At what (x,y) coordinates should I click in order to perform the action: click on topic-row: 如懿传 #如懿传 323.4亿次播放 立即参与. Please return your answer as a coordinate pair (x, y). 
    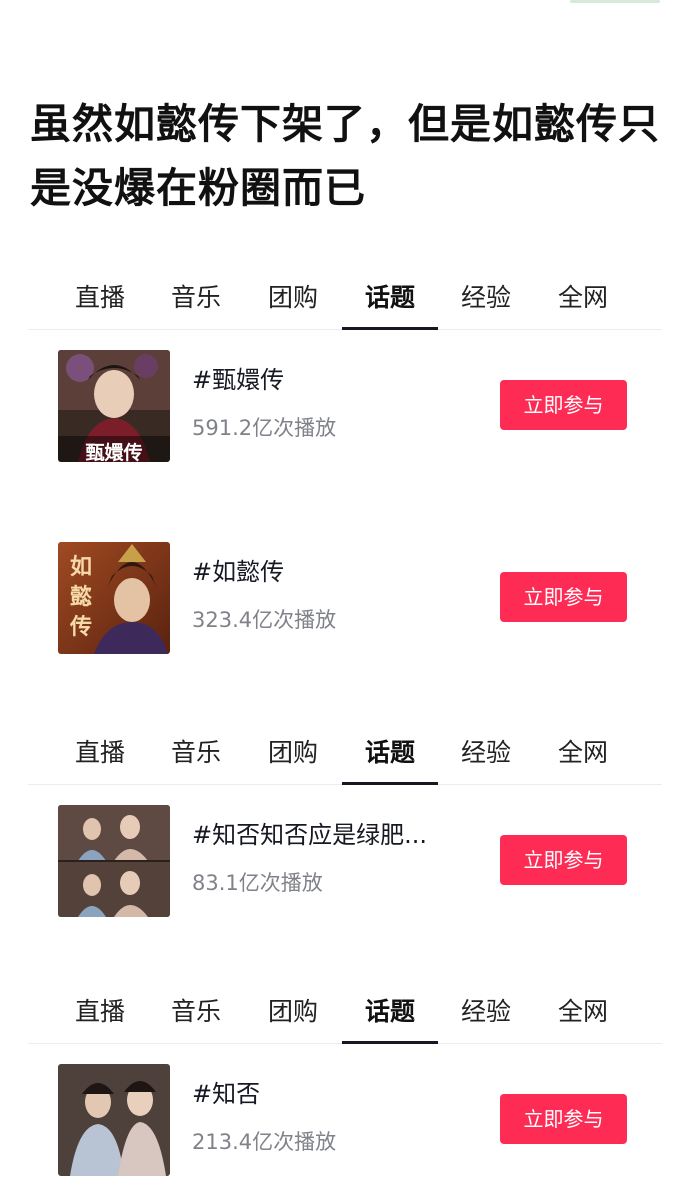
    Looking at the image, I should click on (345, 599).